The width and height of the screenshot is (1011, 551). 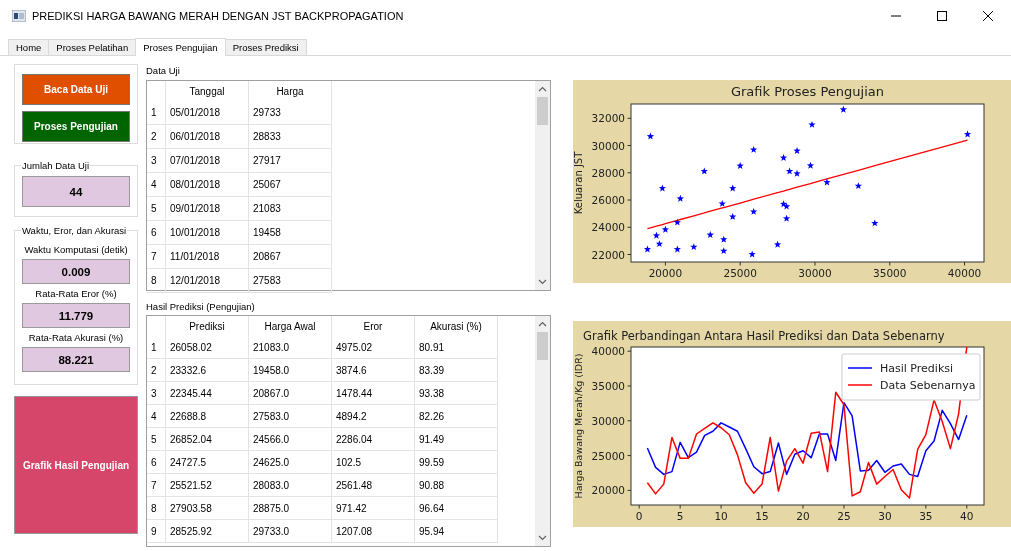 I want to click on close-icon, so click(x=988, y=16).